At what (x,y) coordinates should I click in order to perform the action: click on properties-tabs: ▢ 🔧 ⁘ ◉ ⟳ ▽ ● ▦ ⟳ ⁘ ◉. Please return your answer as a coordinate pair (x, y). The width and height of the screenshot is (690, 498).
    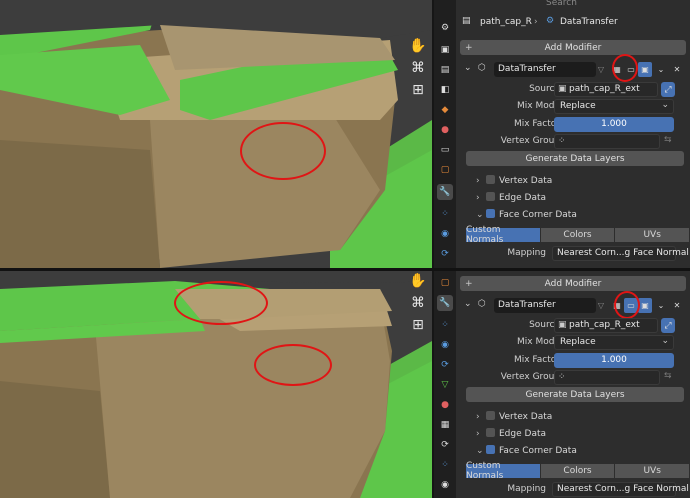
    Looking at the image, I should click on (445, 384).